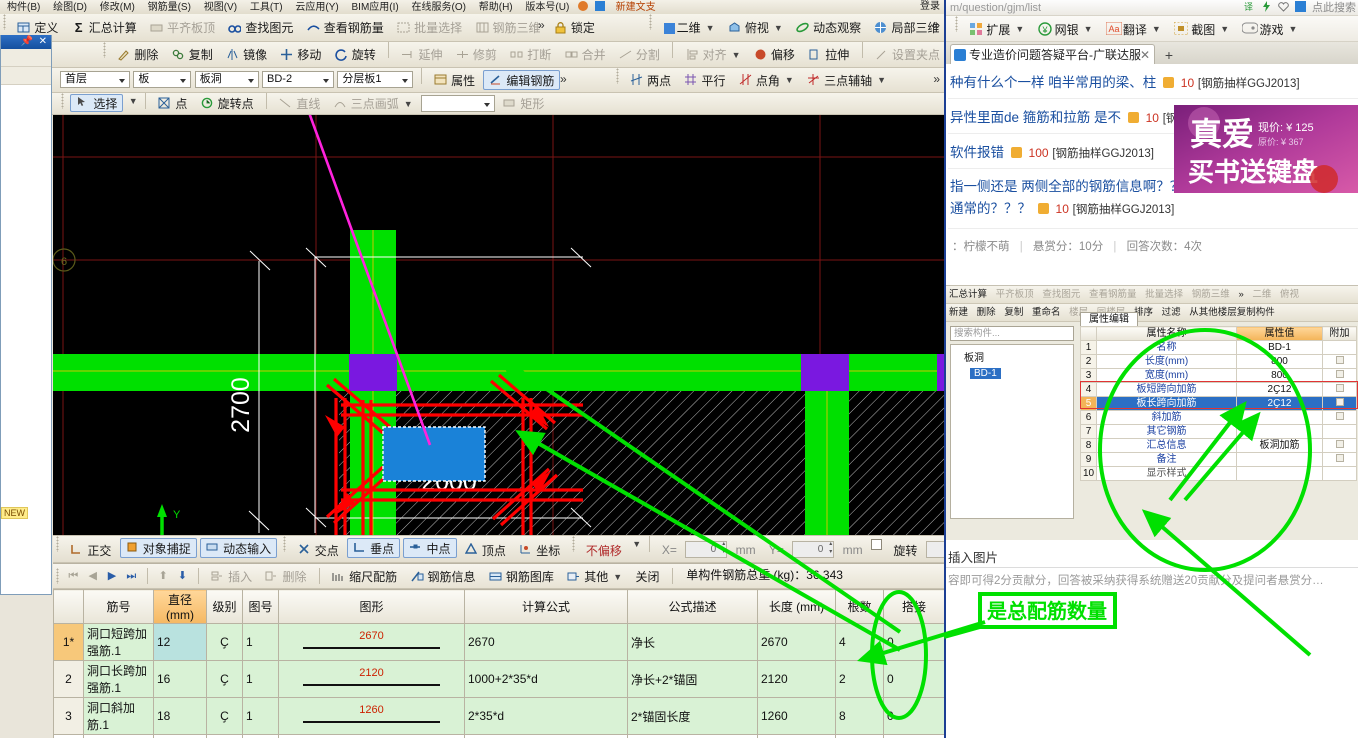 This screenshot has height=738, width=1358. I want to click on row-desc: 净长+2*锚固, so click(692, 679).